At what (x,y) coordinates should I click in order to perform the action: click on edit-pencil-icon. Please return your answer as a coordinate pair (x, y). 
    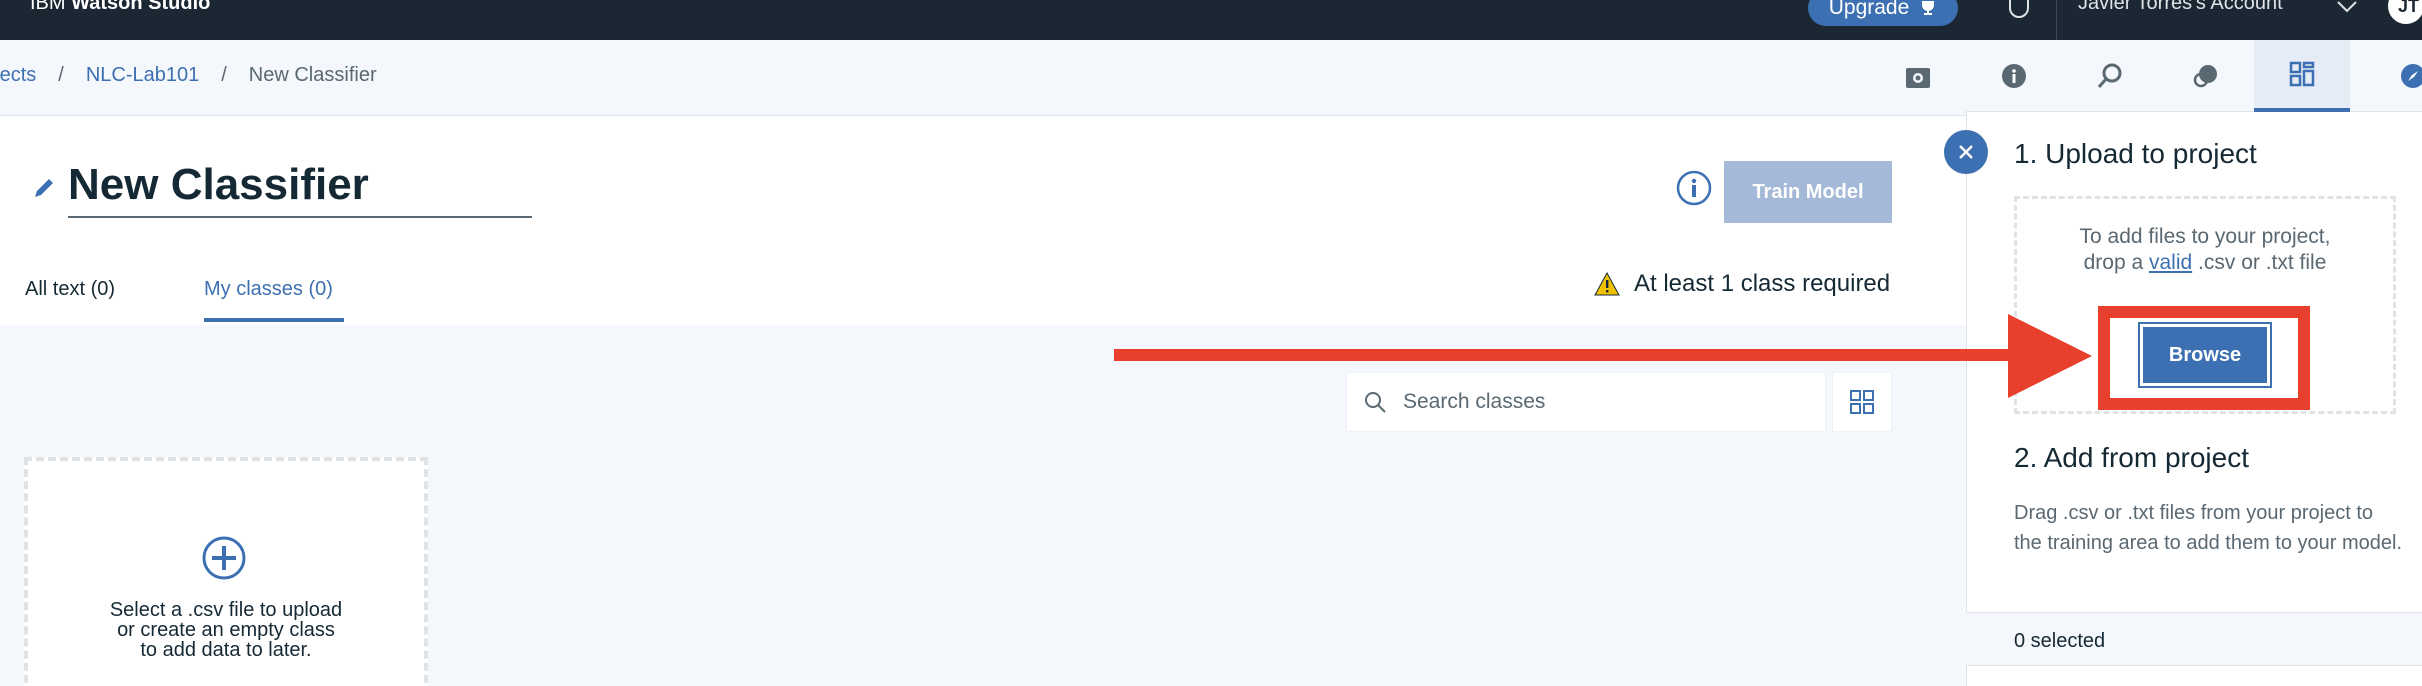
    Looking at the image, I should click on (44, 188).